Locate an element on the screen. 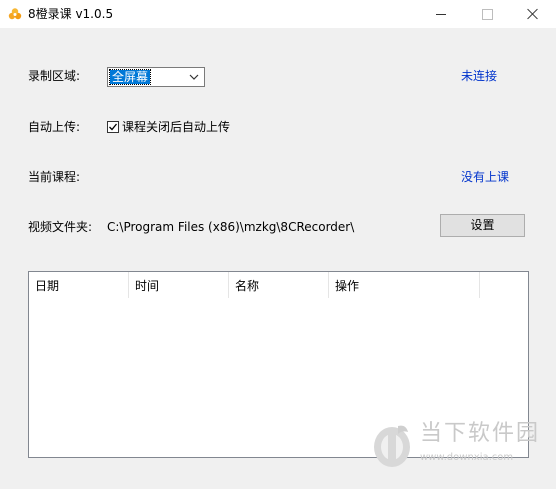 Image resolution: width=556 pixels, height=489 pixels. maximize-icon is located at coordinates (487, 14).